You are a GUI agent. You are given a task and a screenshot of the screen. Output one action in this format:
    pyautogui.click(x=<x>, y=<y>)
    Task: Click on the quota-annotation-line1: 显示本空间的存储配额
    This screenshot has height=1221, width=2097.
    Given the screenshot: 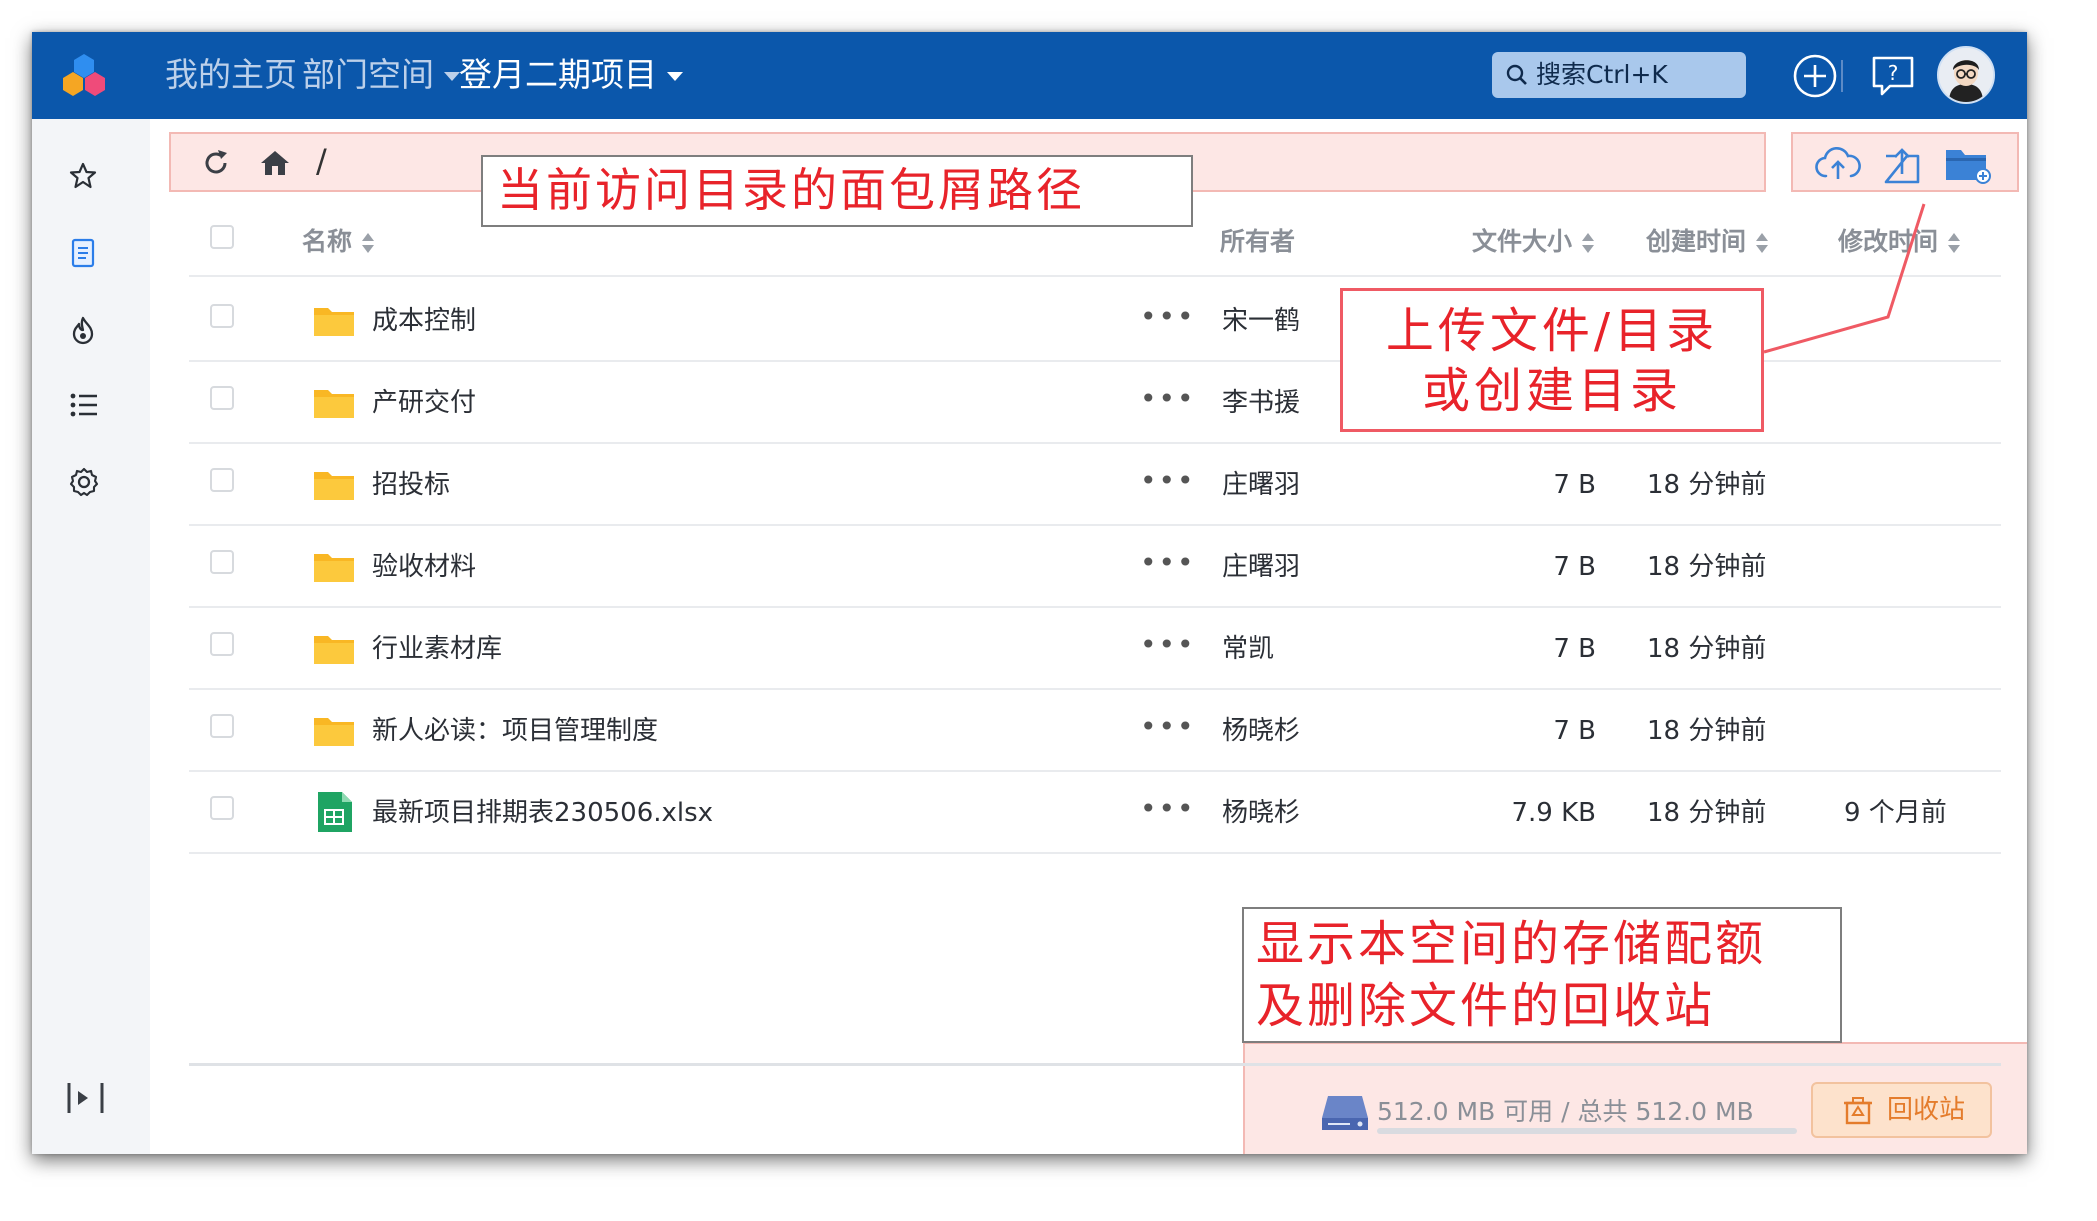 What is the action you would take?
    pyautogui.click(x=1511, y=944)
    